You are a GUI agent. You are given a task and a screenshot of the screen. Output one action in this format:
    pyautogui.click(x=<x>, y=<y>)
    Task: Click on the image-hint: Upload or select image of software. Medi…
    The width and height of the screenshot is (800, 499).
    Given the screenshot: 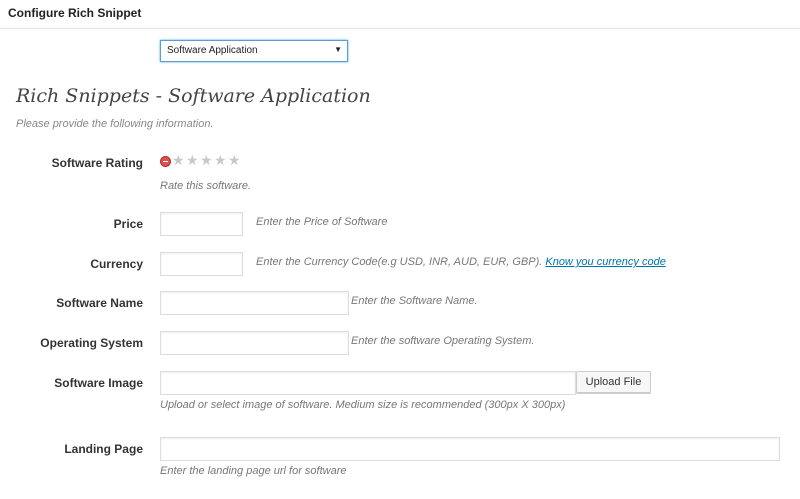 What is the action you would take?
    pyautogui.click(x=363, y=405)
    